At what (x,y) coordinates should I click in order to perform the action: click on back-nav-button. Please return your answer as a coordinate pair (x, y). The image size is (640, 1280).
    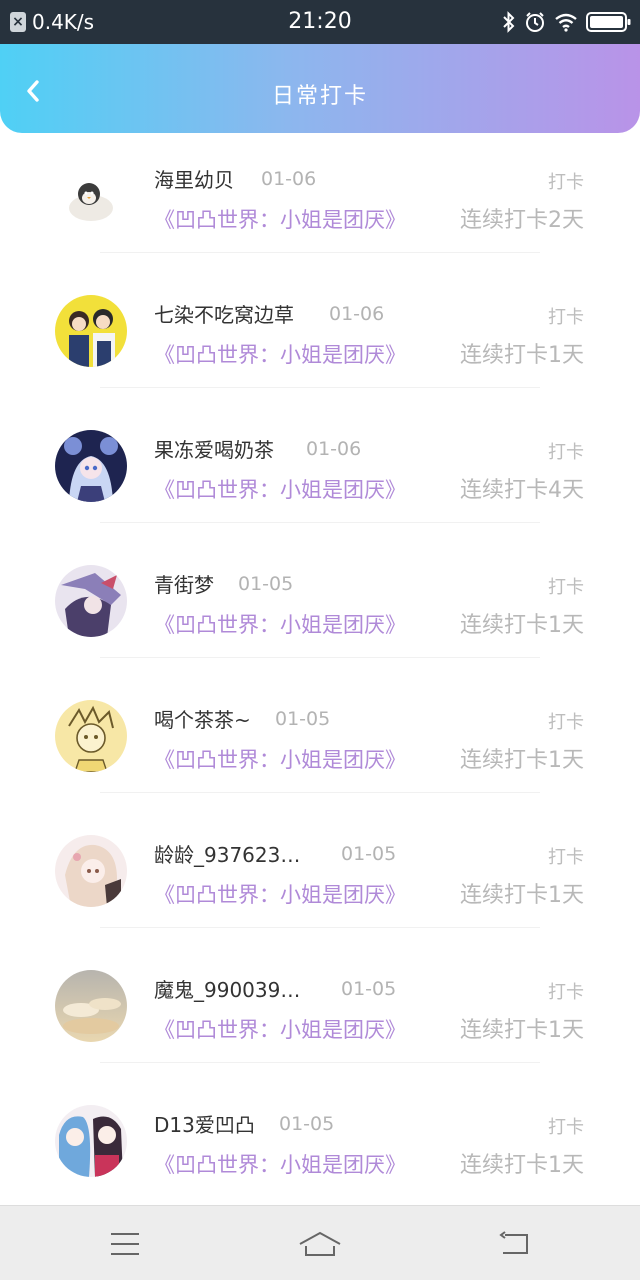
    Looking at the image, I should click on (515, 1244).